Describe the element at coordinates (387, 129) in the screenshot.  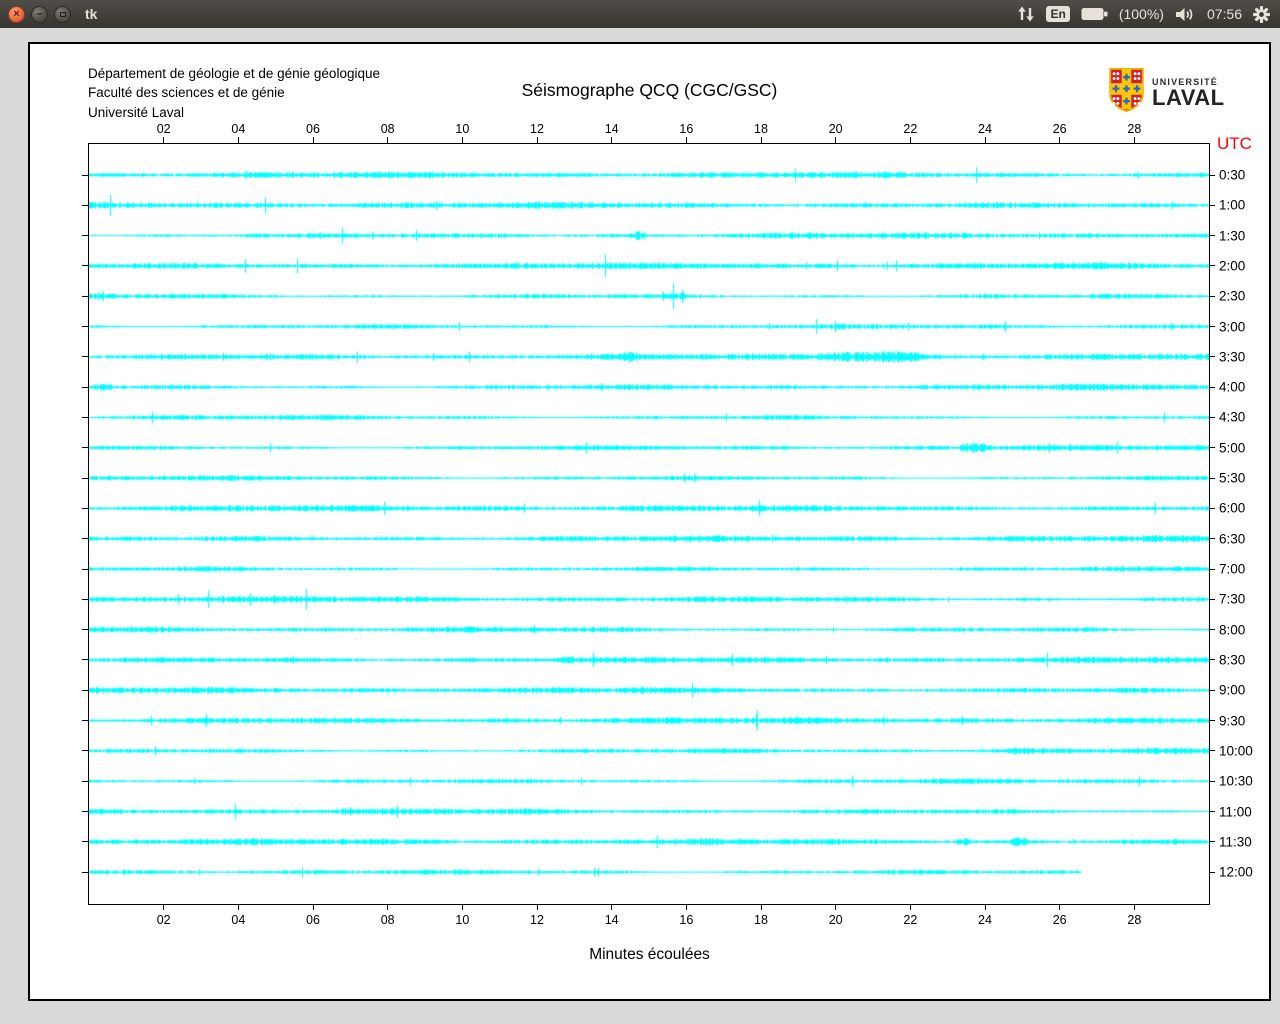
I see `x-tick-label-top: 08` at that location.